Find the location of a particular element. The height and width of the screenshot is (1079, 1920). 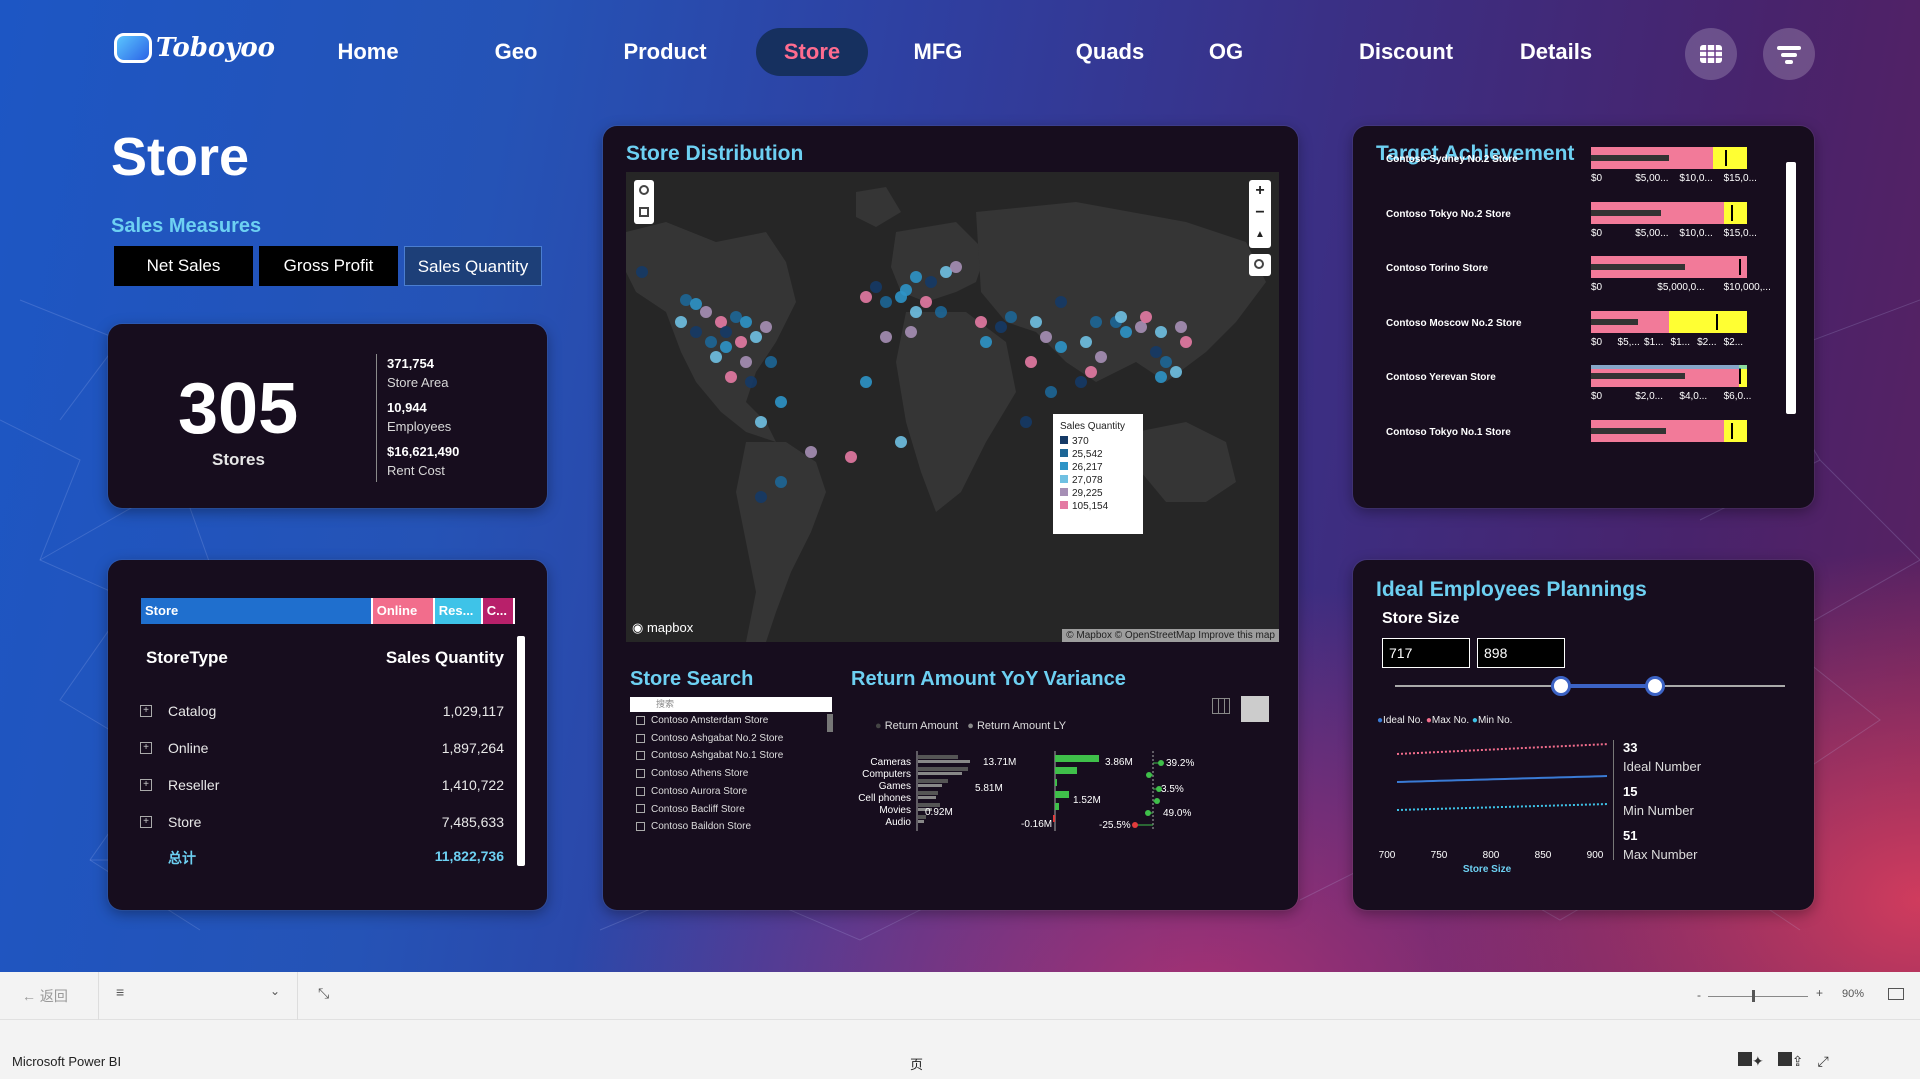

share-icon: ⇪ is located at coordinates (1805, 1061).